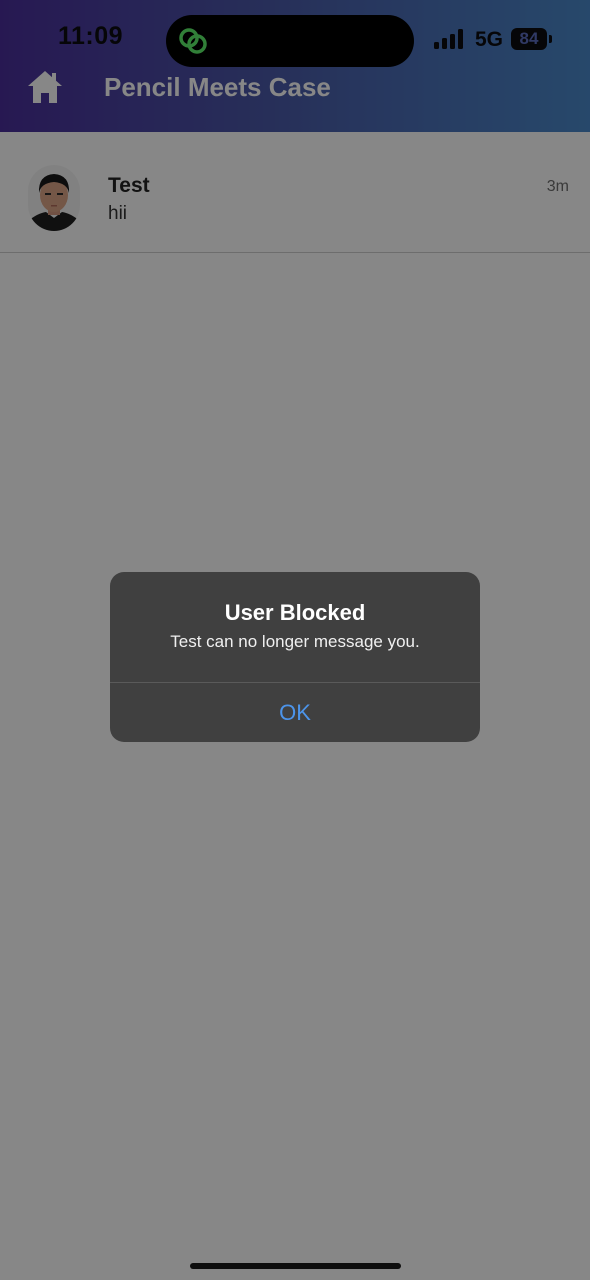 This screenshot has width=590, height=1280. What do you see at coordinates (295, 712) in the screenshot?
I see `ok-button: OK` at bounding box center [295, 712].